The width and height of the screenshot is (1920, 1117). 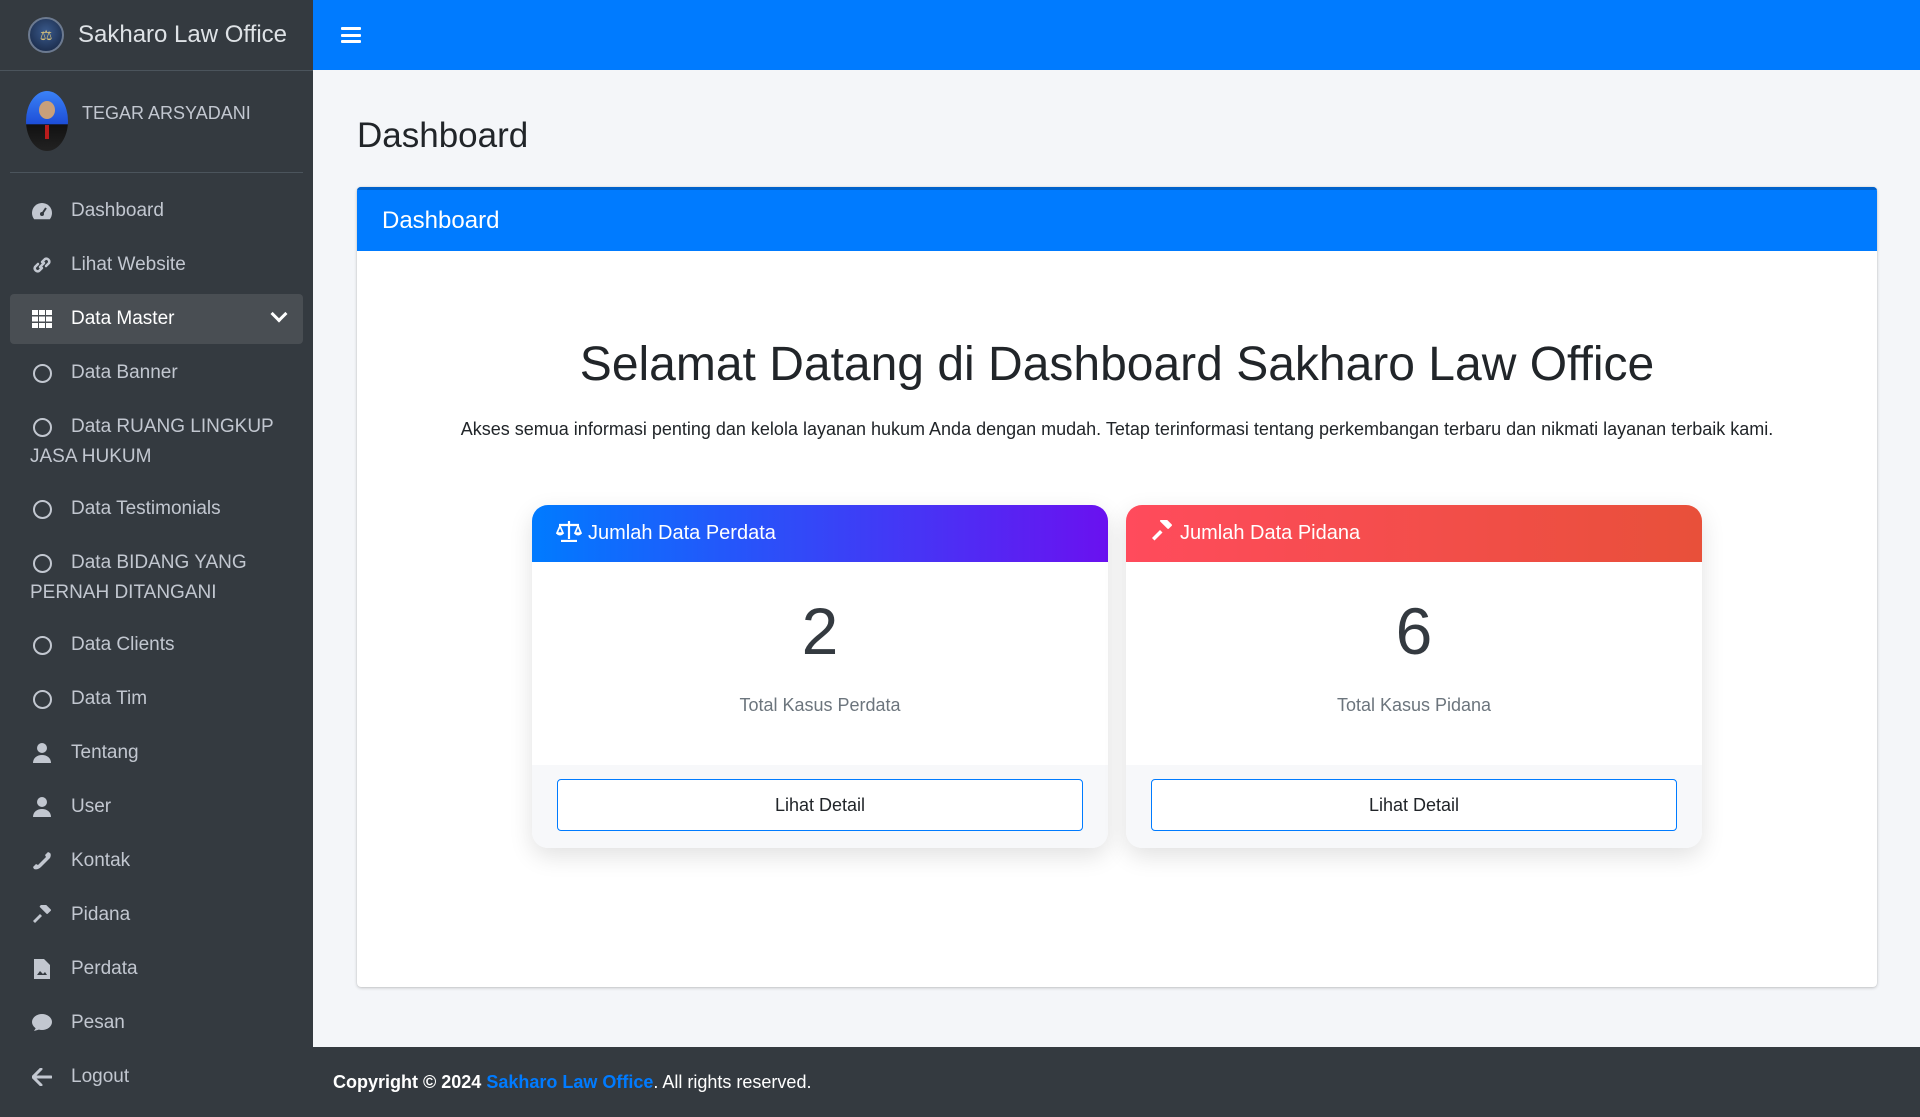 What do you see at coordinates (166, 113) in the screenshot?
I see `user-name: TEGAR ARSYADANI` at bounding box center [166, 113].